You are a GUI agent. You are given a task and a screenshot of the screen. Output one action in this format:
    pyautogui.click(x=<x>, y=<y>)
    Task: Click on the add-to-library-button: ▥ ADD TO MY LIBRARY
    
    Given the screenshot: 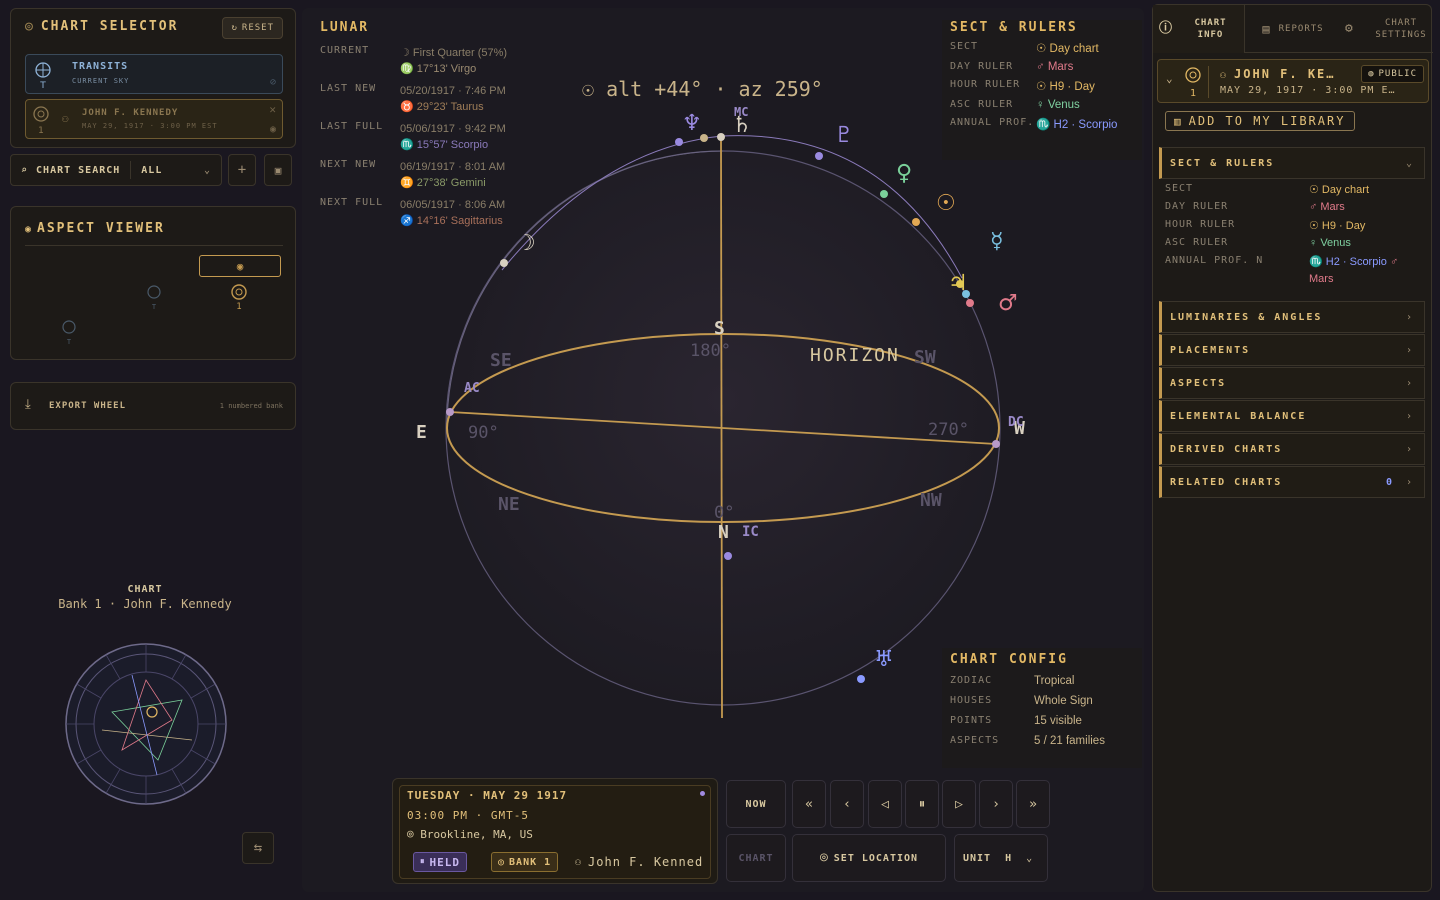 What is the action you would take?
    pyautogui.click(x=1260, y=121)
    